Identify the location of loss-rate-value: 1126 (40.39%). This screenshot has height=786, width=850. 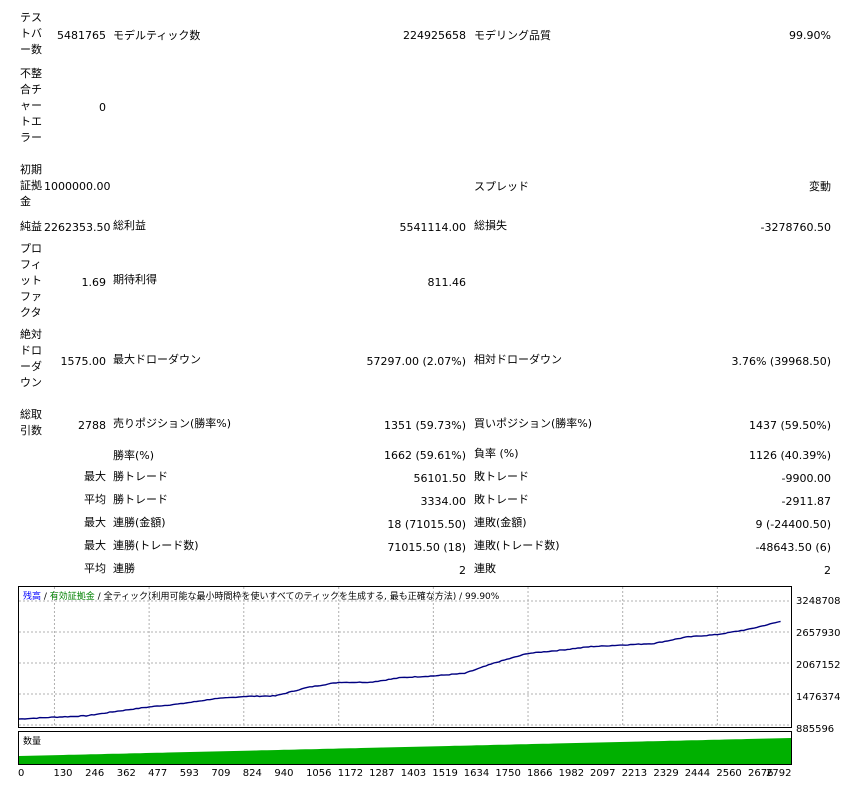
(789, 455).